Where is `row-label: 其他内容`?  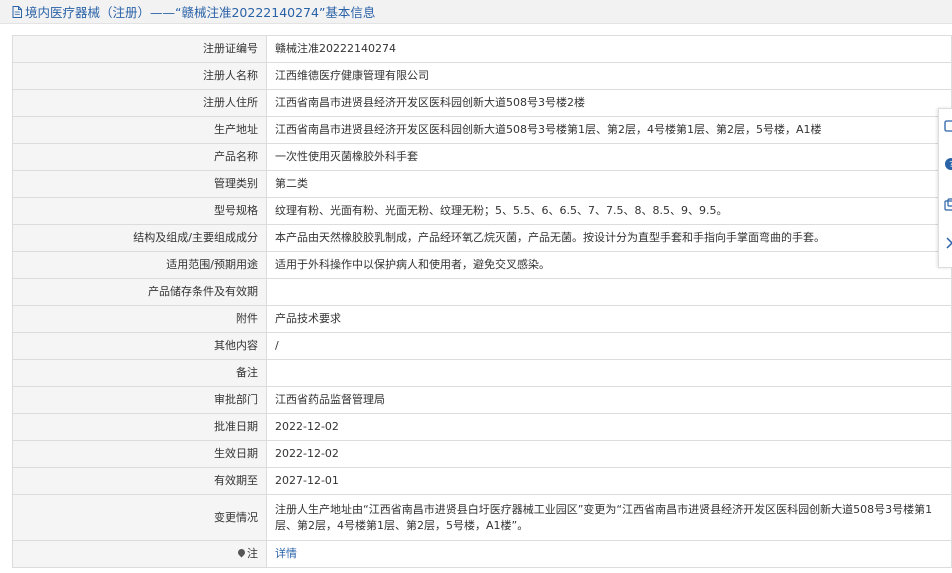 row-label: 其他内容 is located at coordinates (139, 346).